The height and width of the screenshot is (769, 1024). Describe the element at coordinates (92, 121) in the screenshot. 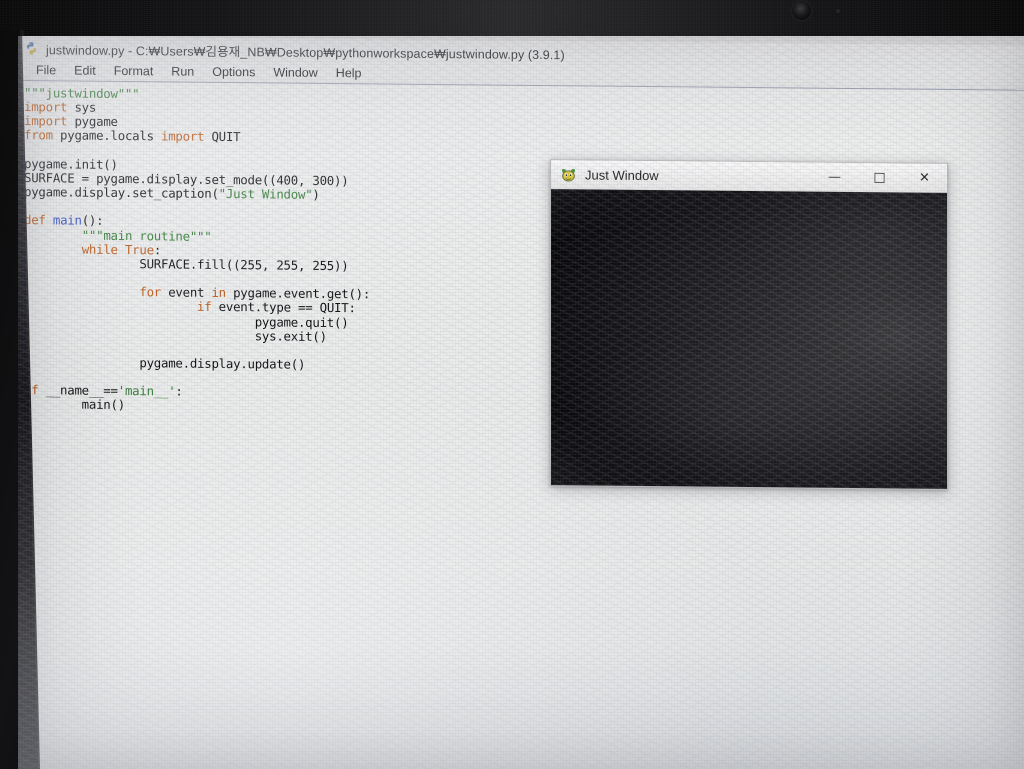

I see `code-token: pygame` at that location.